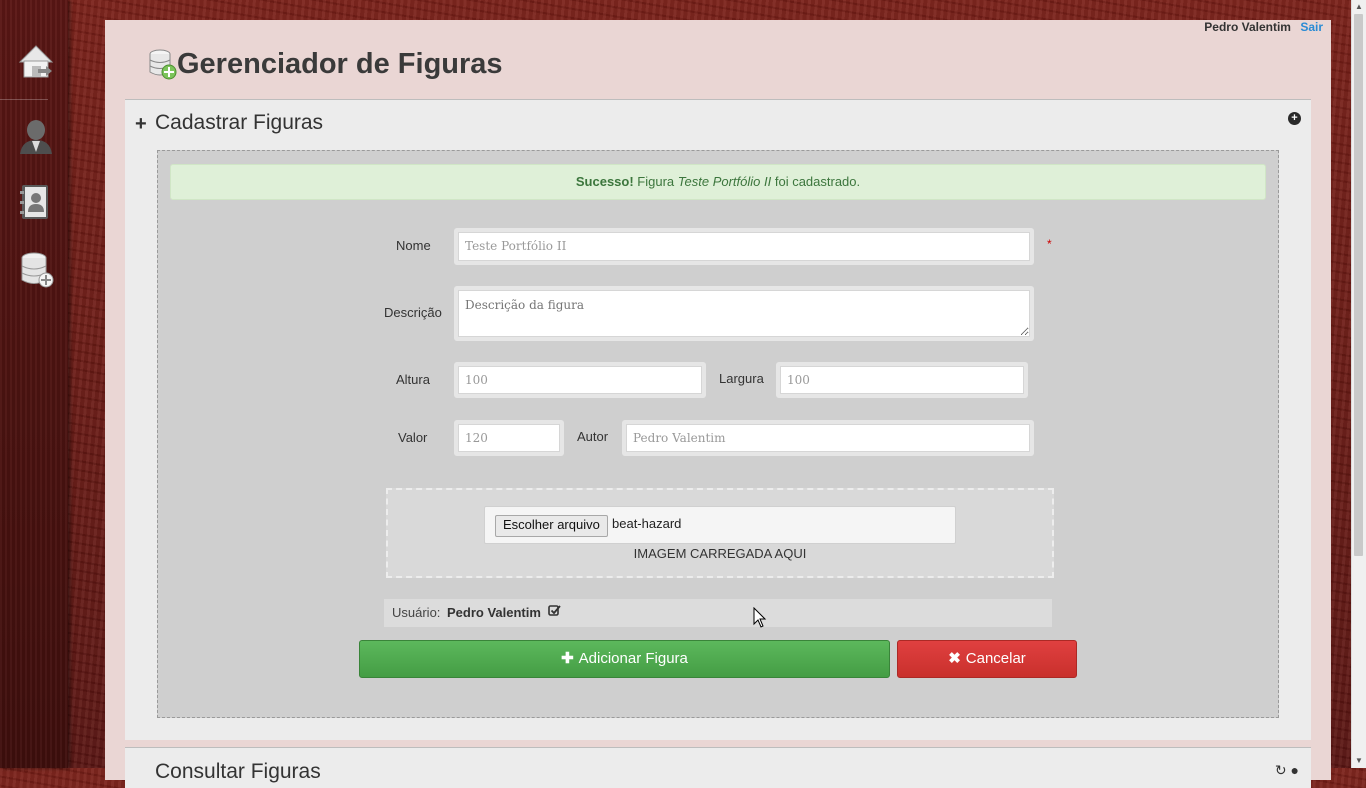 This screenshot has width=1366, height=788. I want to click on altura-field: 100, so click(580, 380).